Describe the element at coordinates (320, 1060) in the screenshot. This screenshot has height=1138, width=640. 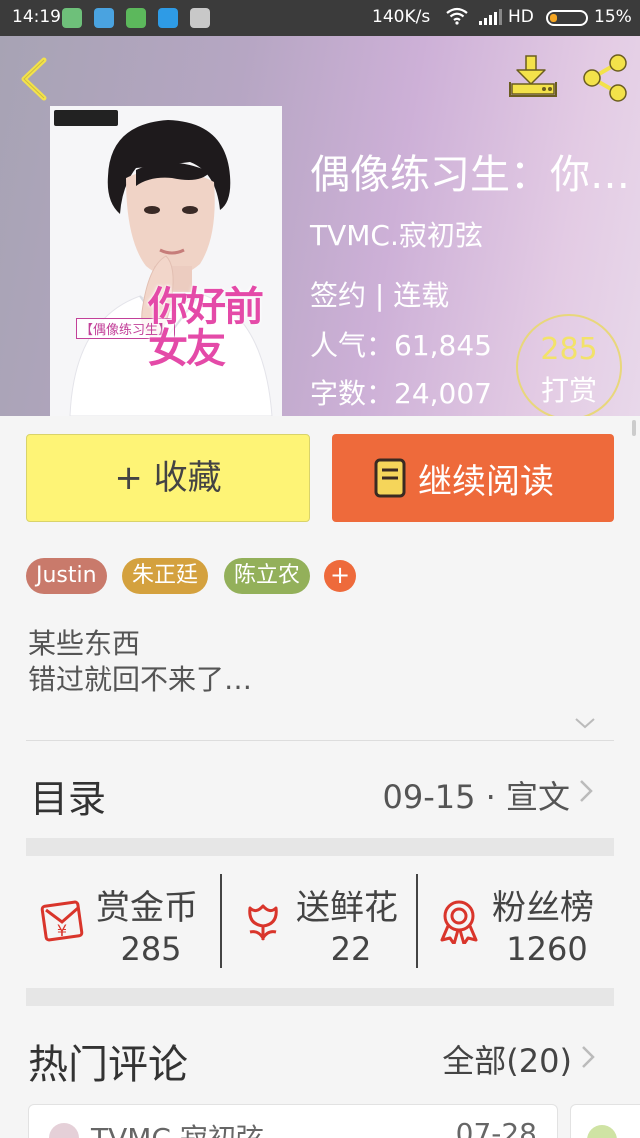
I see `hot-comments-header: 热门评论 全部(20)` at that location.